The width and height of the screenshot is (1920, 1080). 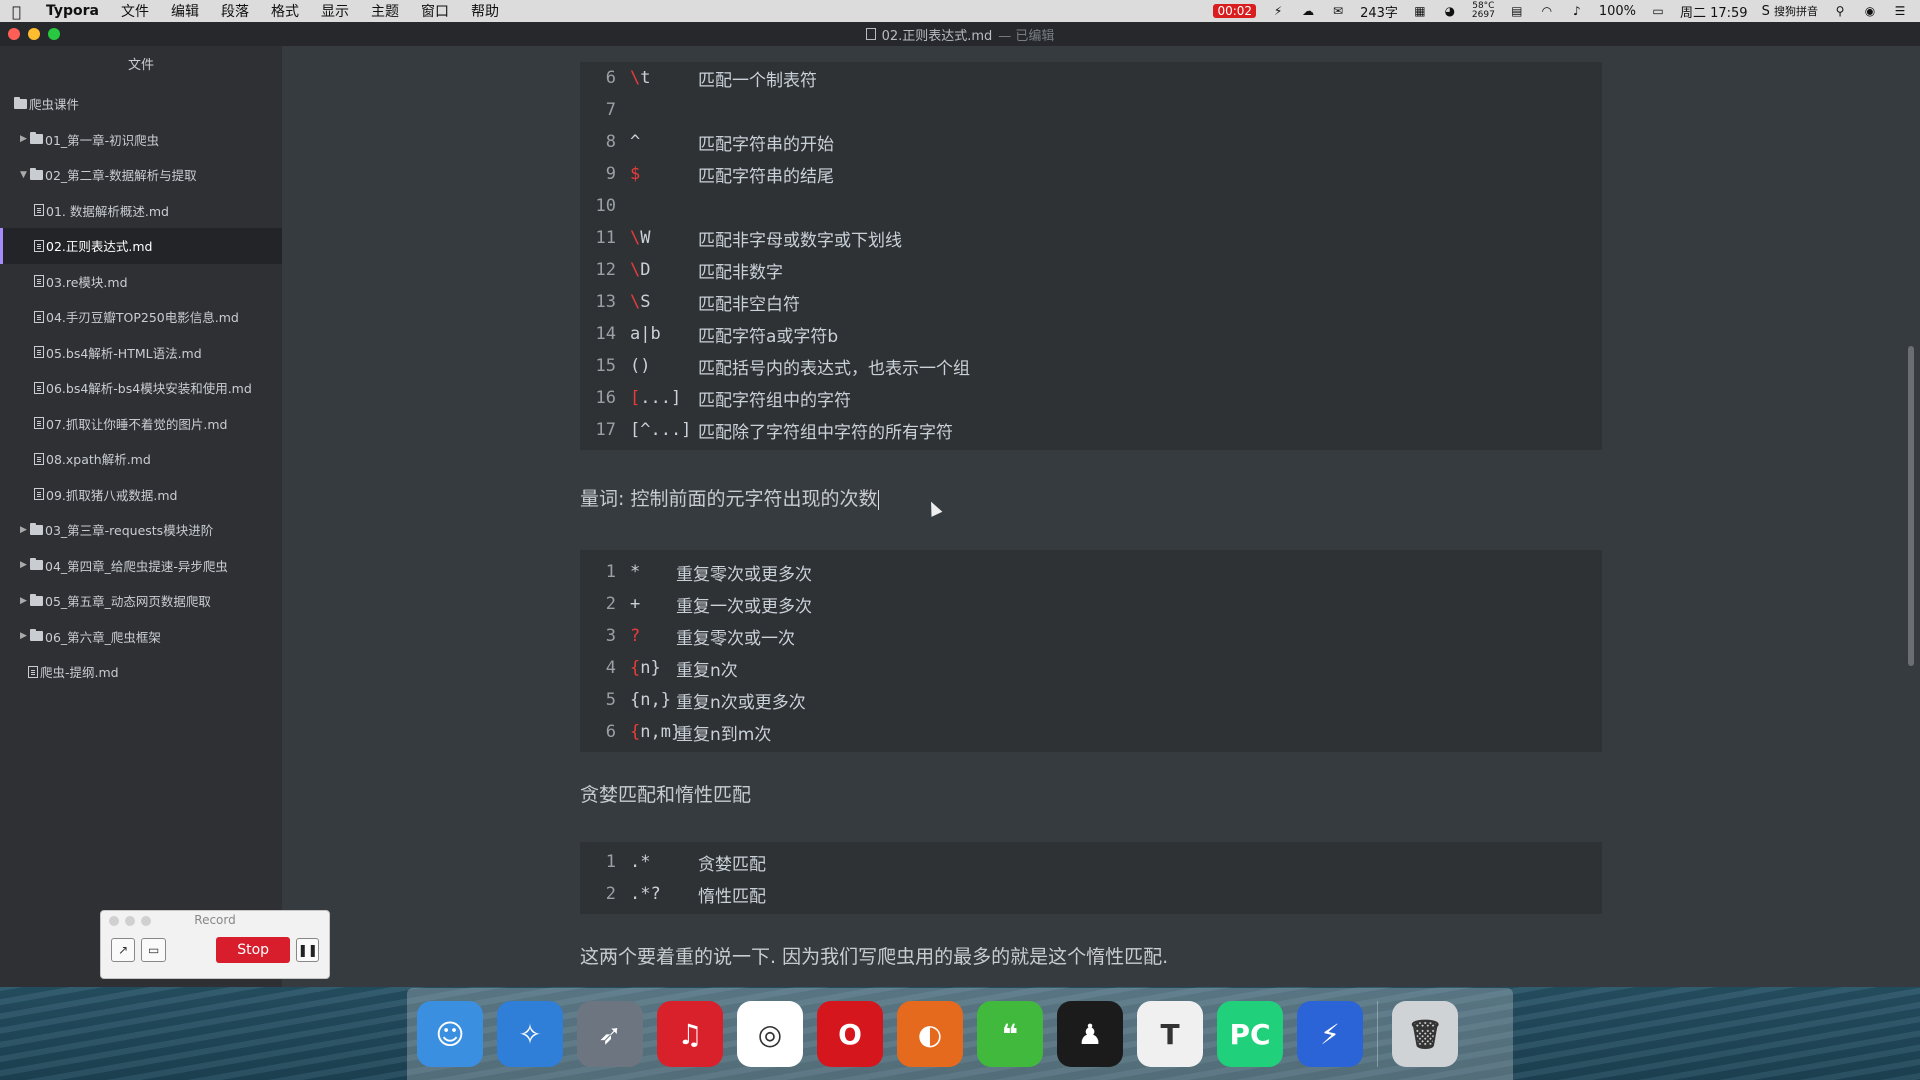 I want to click on tree-file: 02.正则表达式.md, so click(x=141, y=246).